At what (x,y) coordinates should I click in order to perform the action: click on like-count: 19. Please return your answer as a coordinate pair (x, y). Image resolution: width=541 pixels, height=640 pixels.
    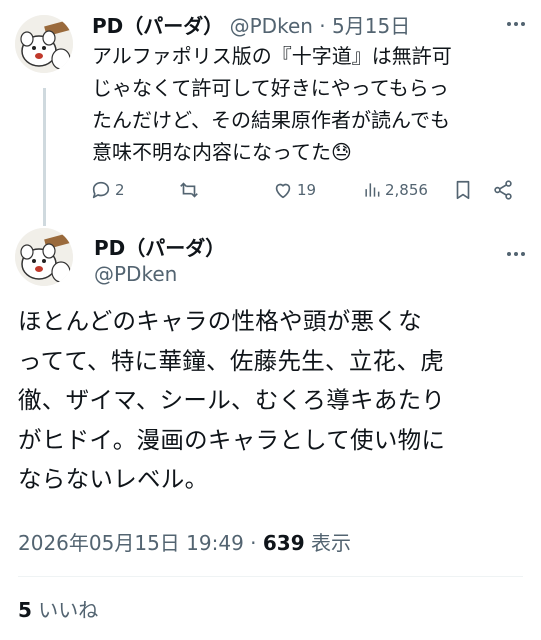
    Looking at the image, I should click on (307, 190).